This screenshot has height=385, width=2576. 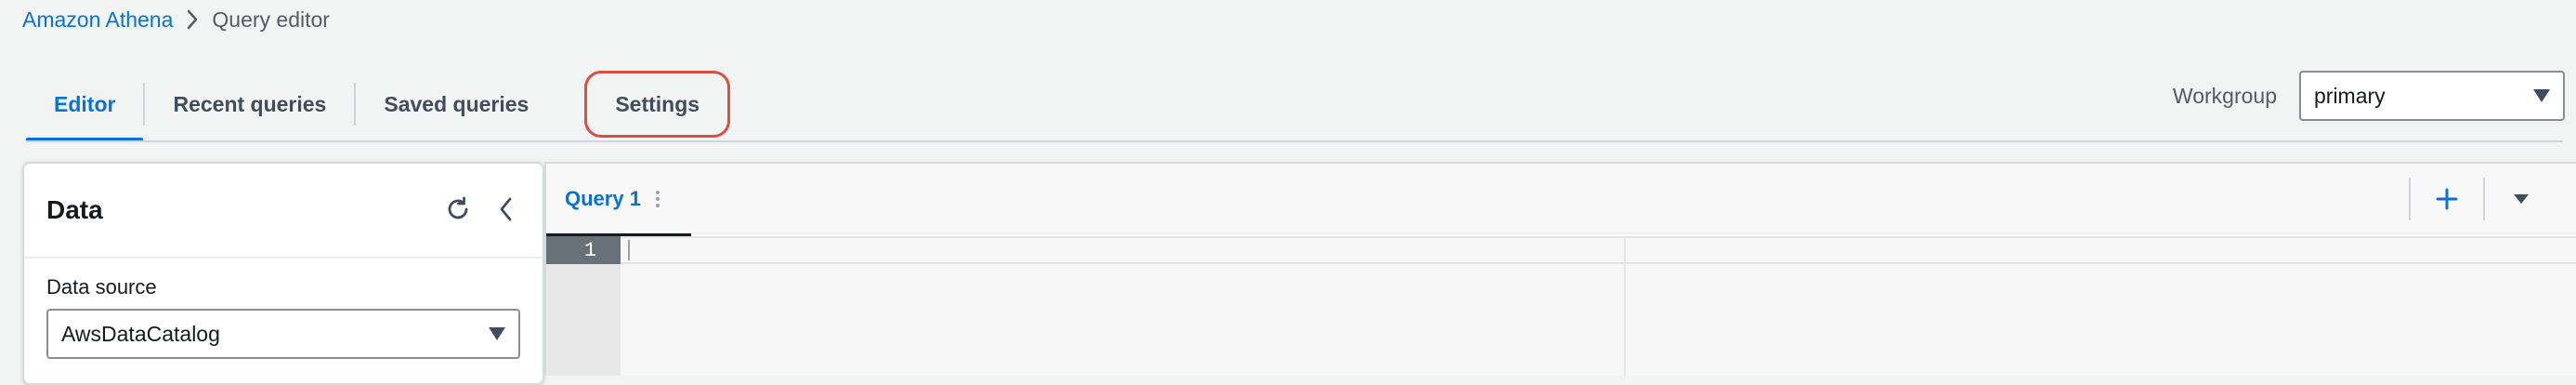 I want to click on tab-editor-label: Editor, so click(x=85, y=103).